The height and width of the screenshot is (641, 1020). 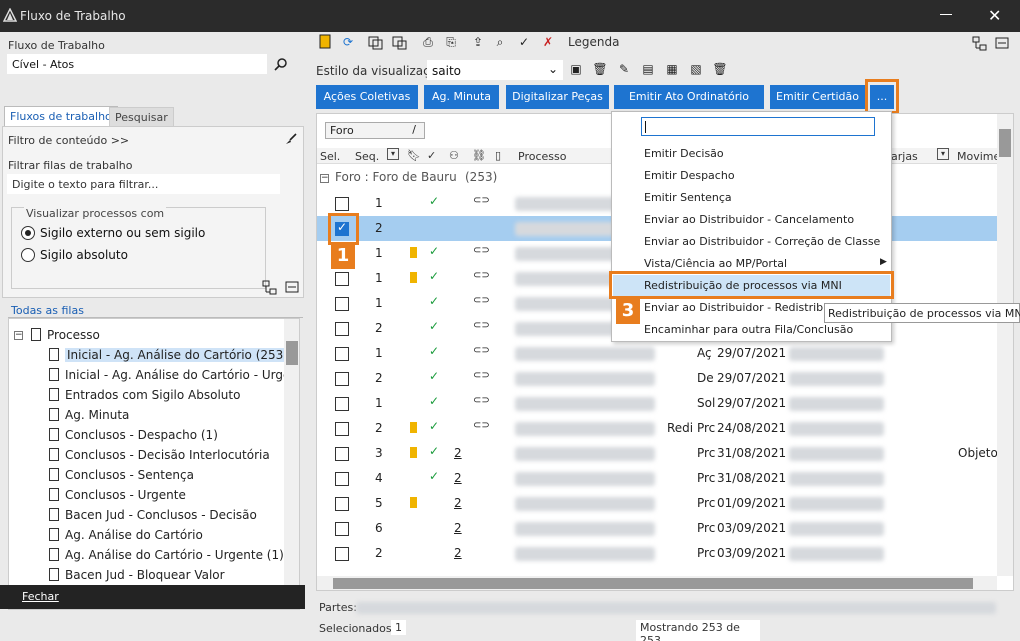 I want to click on radio-sigilo-externo, so click(x=28, y=233).